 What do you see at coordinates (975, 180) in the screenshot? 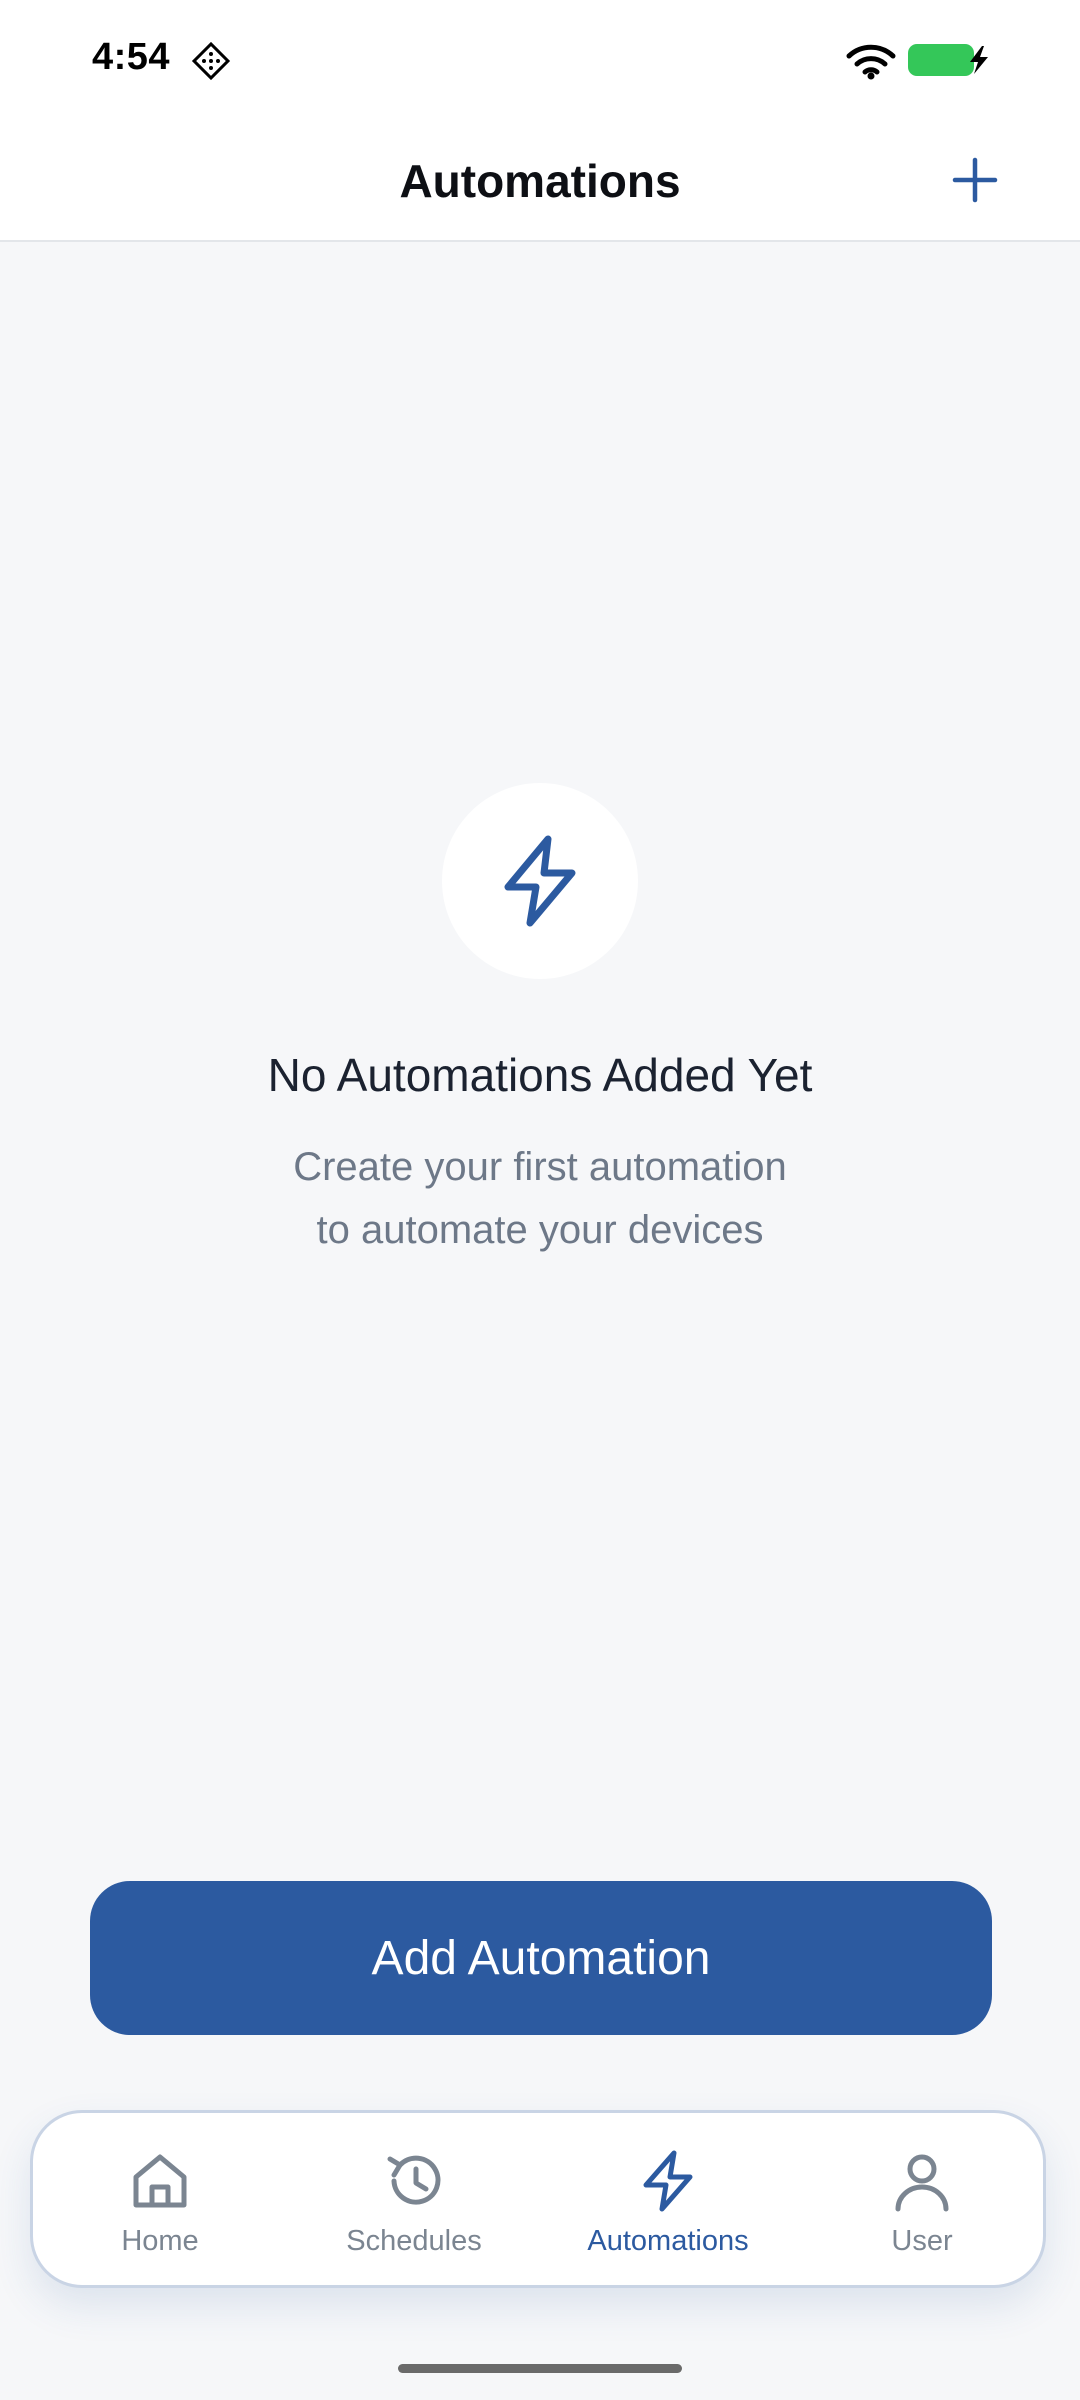
I see `plus-icon` at bounding box center [975, 180].